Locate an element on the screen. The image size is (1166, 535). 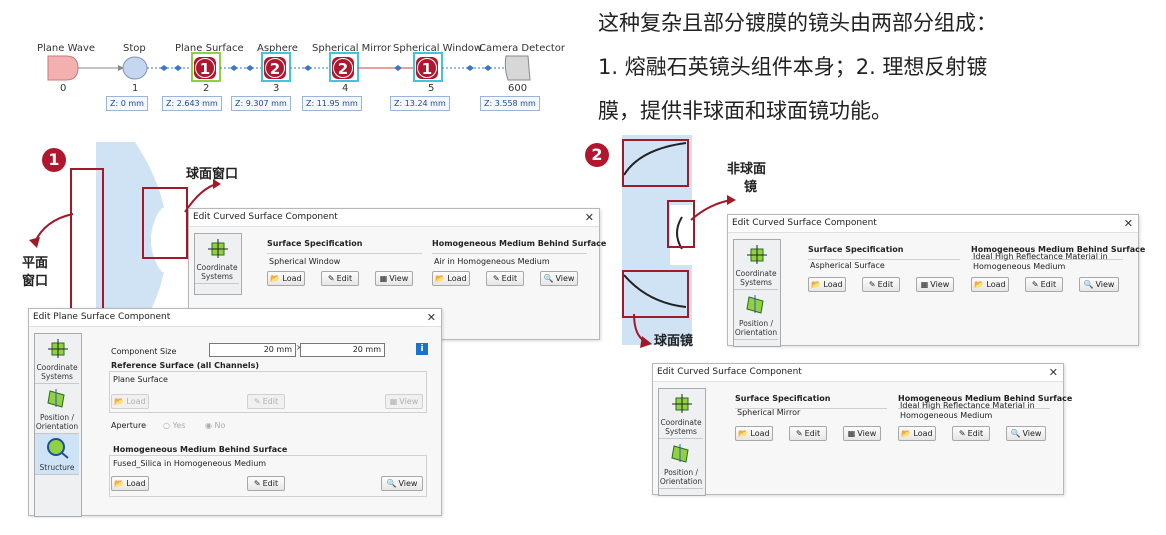
dialog-title: Edit Plane Surface Component is located at coordinates (102, 317).